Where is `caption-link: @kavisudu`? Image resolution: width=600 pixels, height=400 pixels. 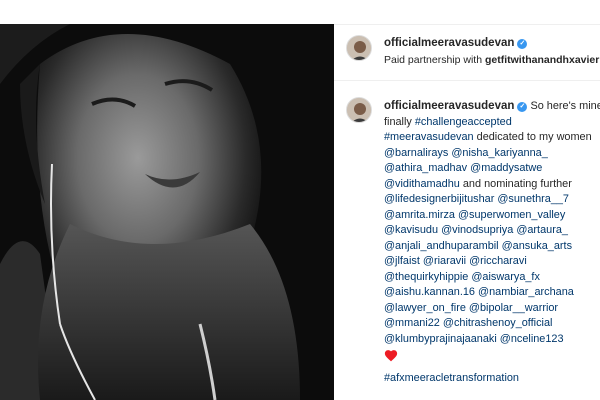
caption-link: @kavisudu is located at coordinates (411, 230).